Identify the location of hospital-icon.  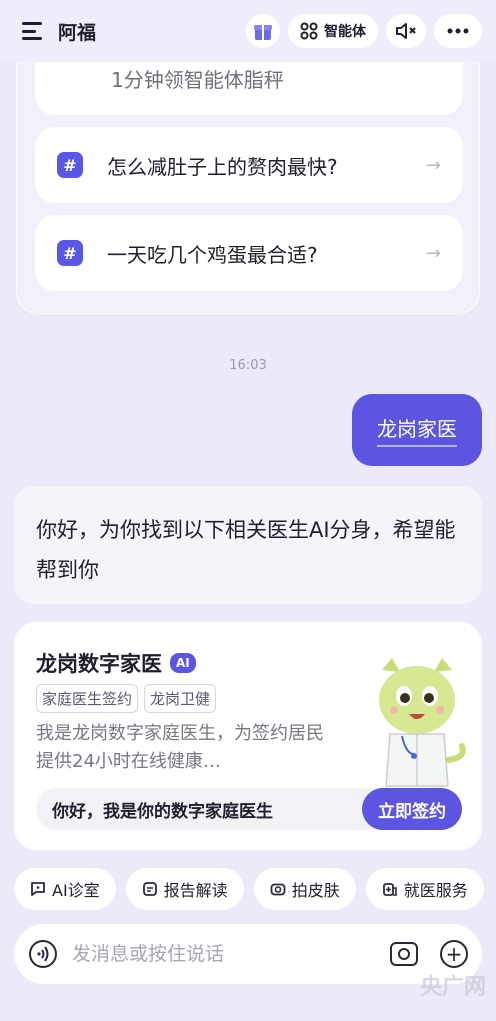
(389, 889).